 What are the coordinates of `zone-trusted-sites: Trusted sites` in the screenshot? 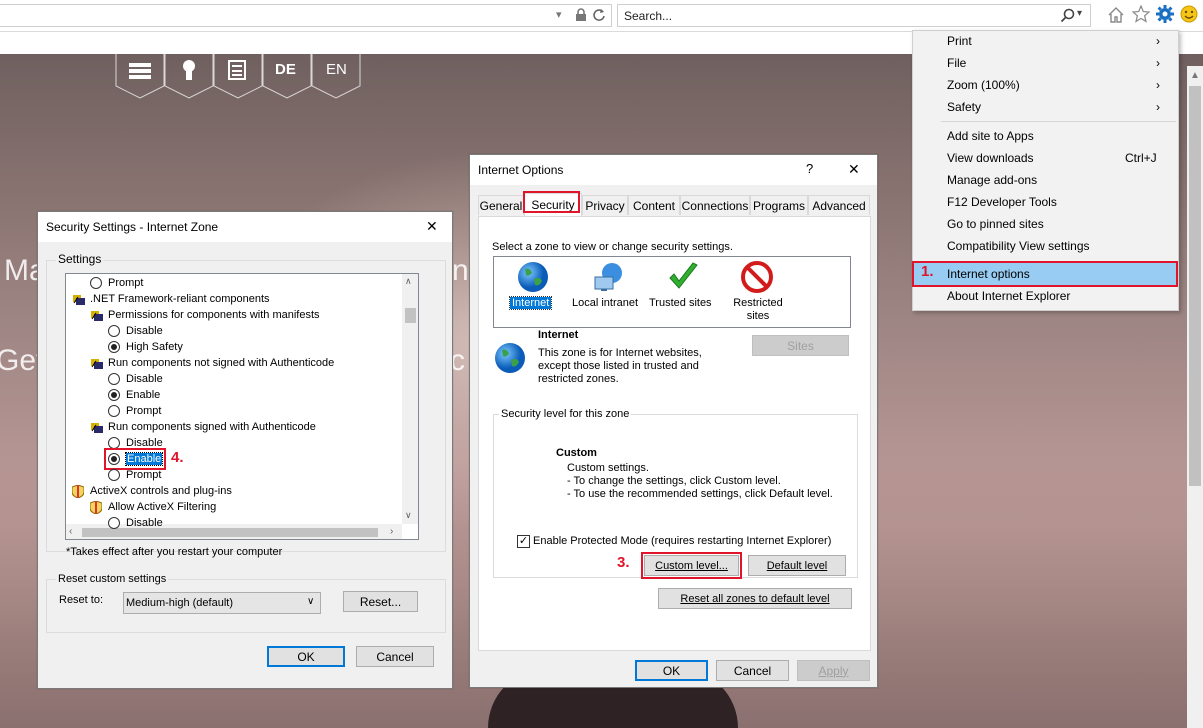 It's located at (682, 292).